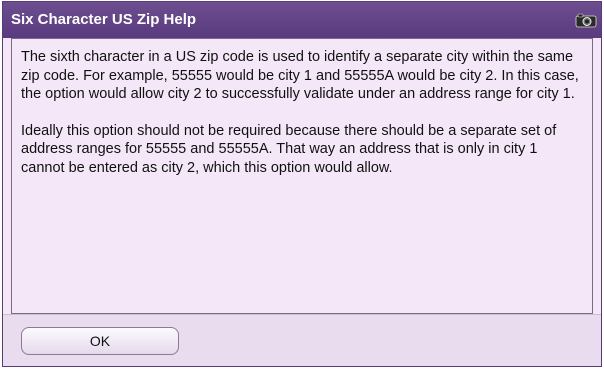 The height and width of the screenshot is (370, 604). Describe the element at coordinates (104, 19) in the screenshot. I see `dialog-title: Six Character US Zip Help` at that location.